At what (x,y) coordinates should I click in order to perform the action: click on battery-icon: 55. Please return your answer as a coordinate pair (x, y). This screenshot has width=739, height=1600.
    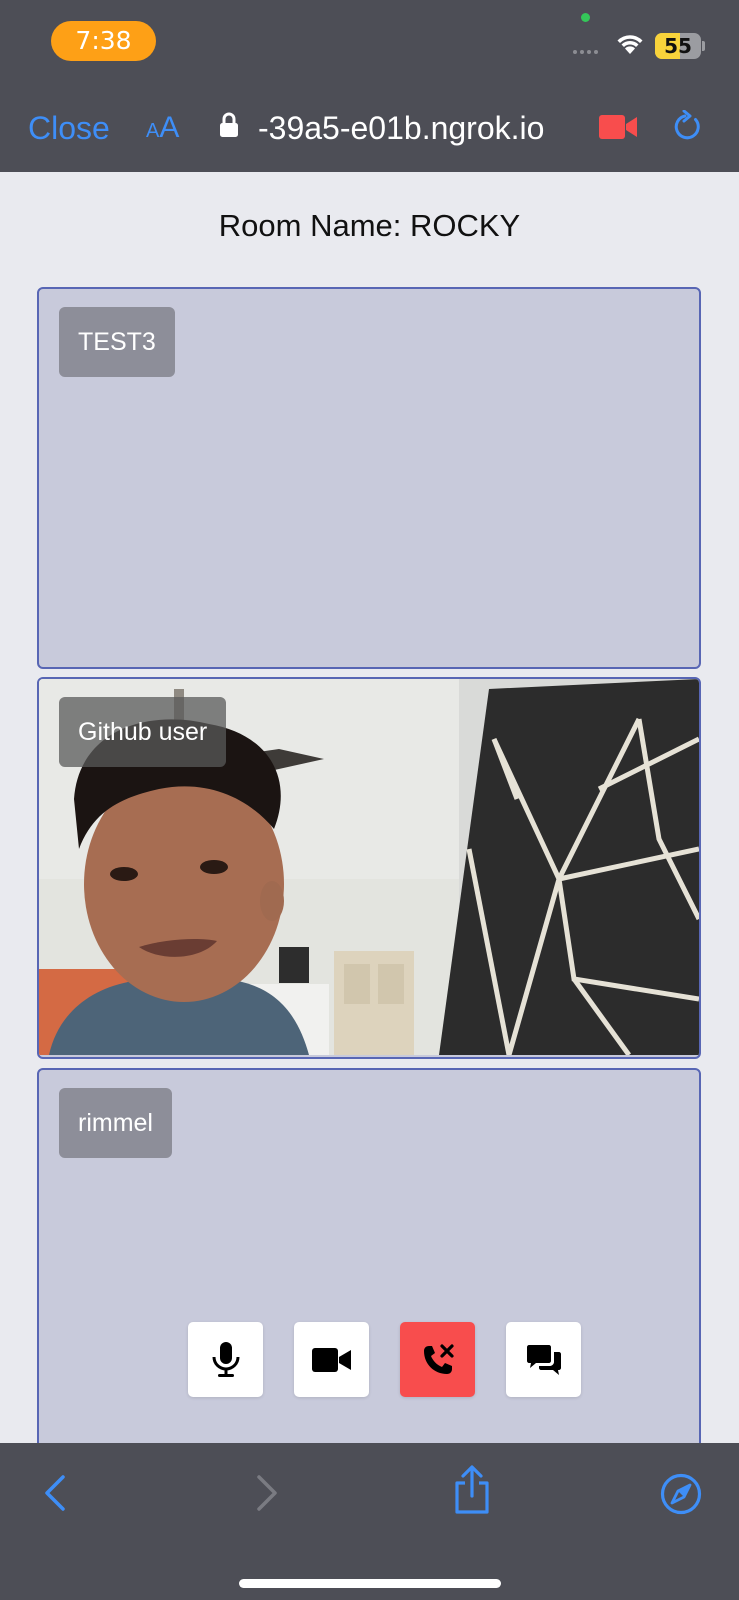
    Looking at the image, I should click on (678, 46).